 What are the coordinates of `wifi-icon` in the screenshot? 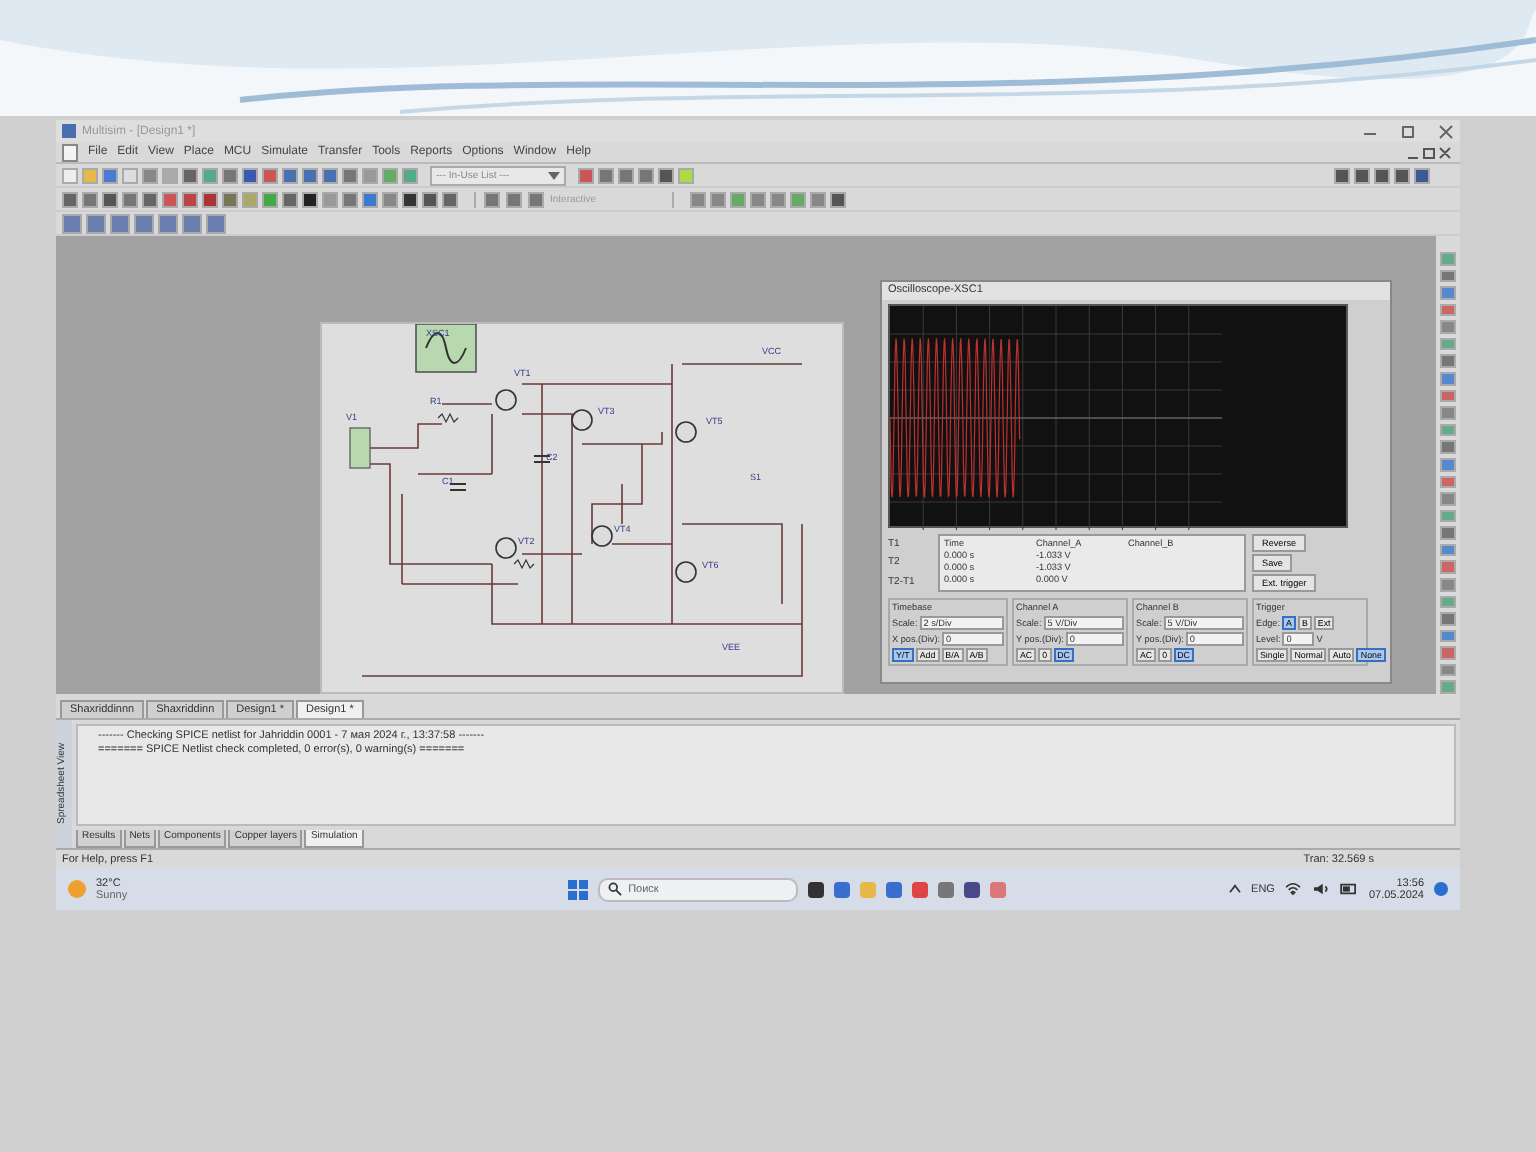 It's located at (1293, 889).